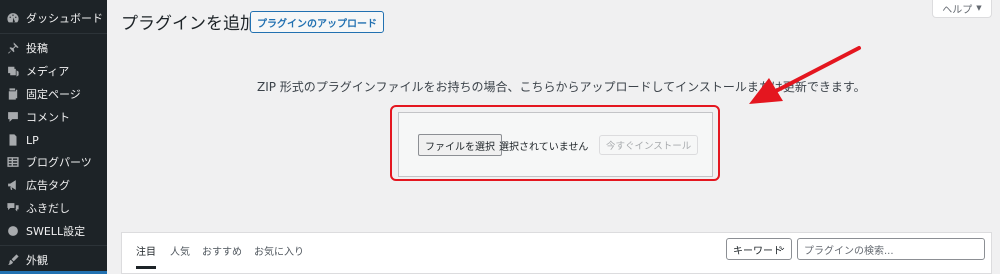  Describe the element at coordinates (13, 48) in the screenshot. I see `pin-icon` at that location.